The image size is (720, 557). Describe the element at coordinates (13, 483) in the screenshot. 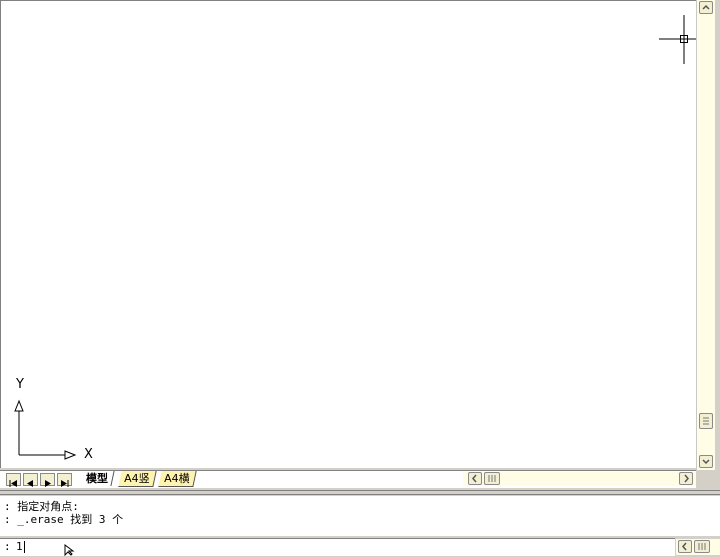

I see `first-tab-icon` at that location.